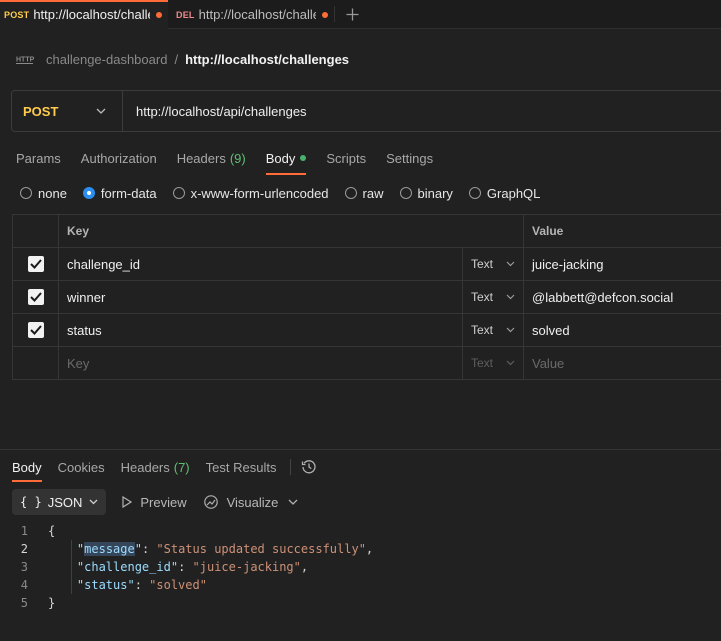 The image size is (721, 641). I want to click on svg-text: HTTP, so click(25, 60).